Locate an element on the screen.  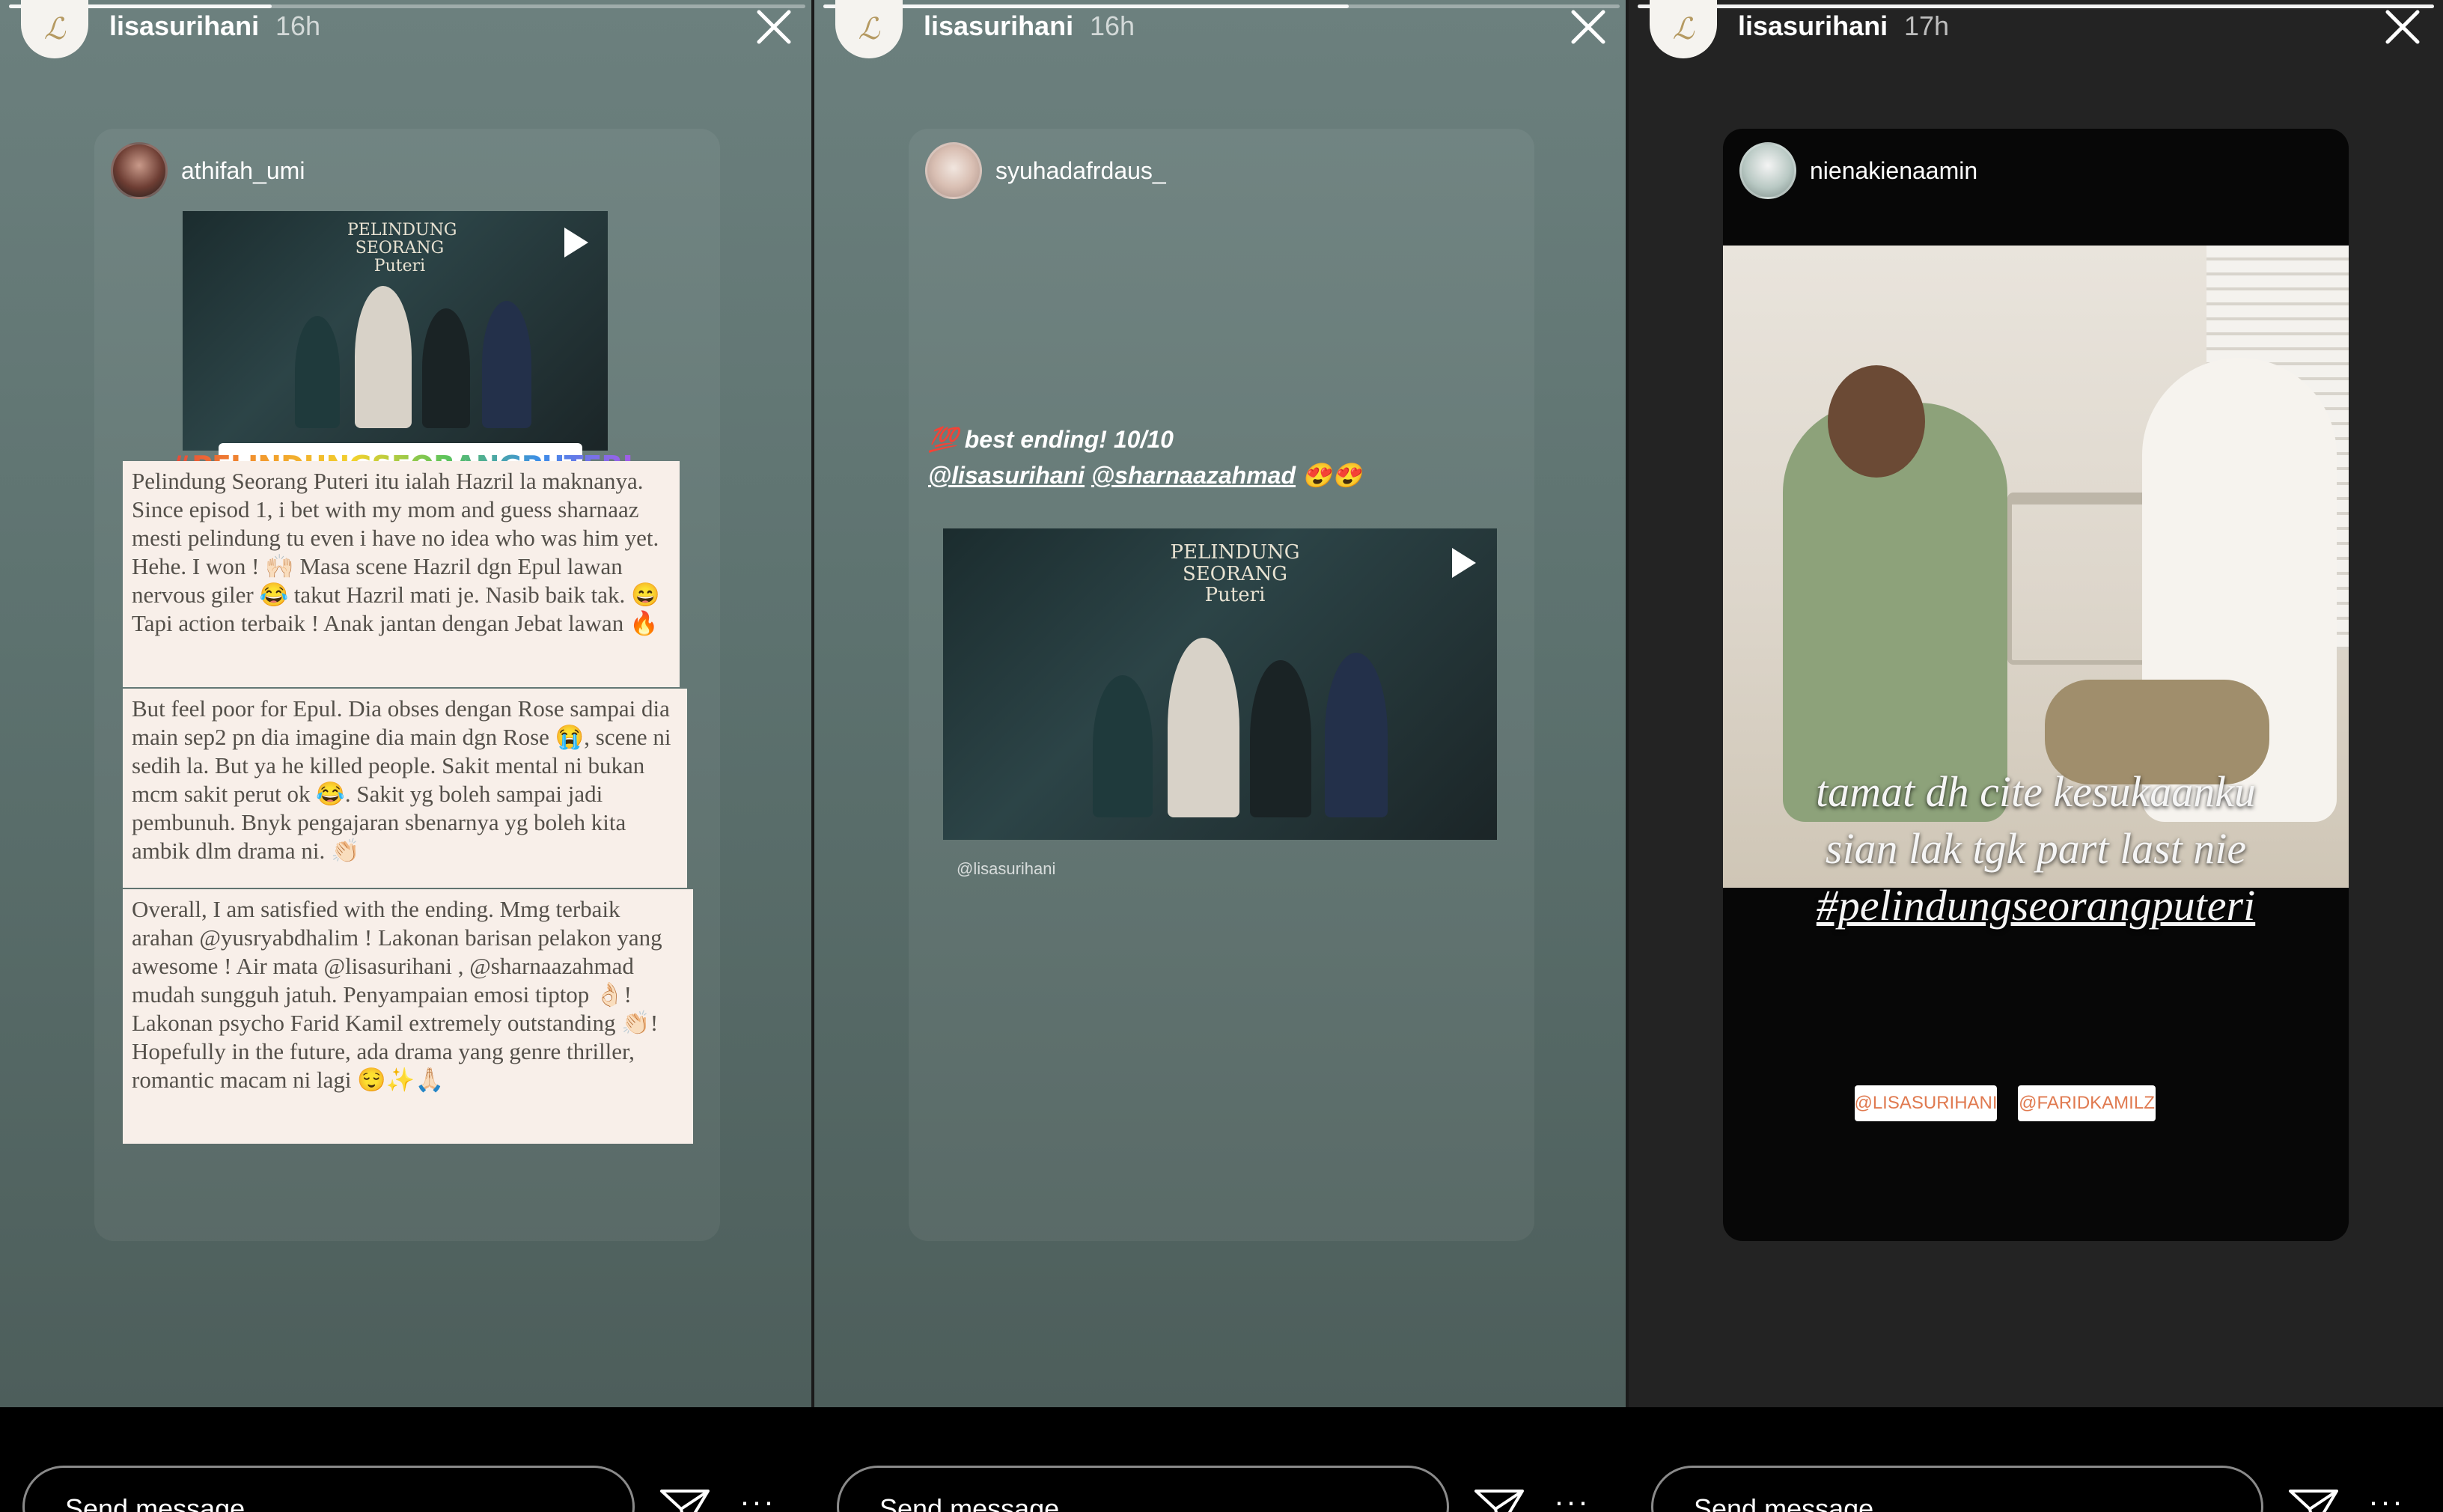
caption-line-2: @lisasurihani @sharnaazahmad 😍😍 is located at coordinates (1145, 475).